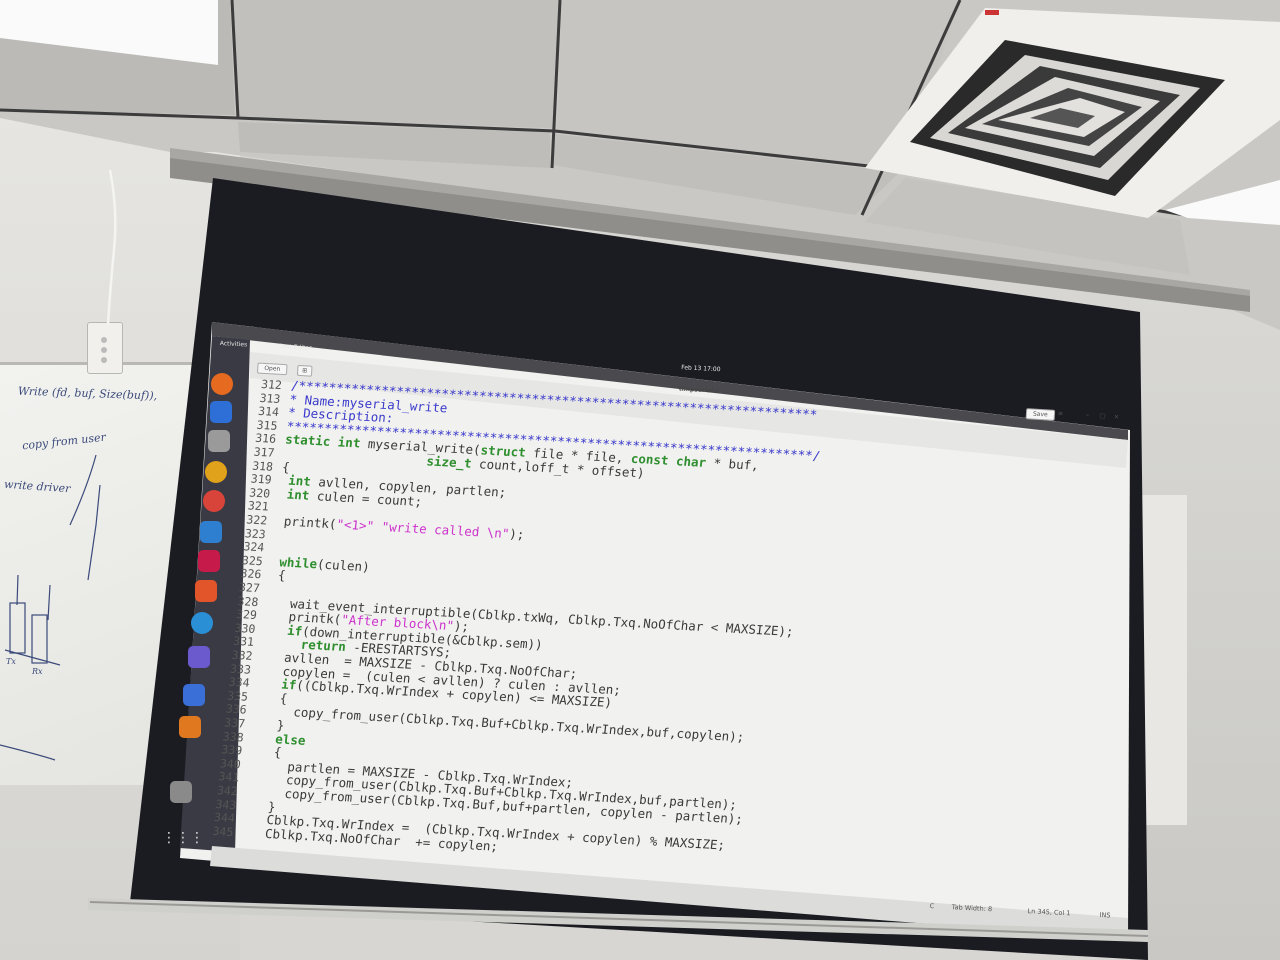 The width and height of the screenshot is (1280, 960). I want to click on line-number: 345, so click(223, 831).